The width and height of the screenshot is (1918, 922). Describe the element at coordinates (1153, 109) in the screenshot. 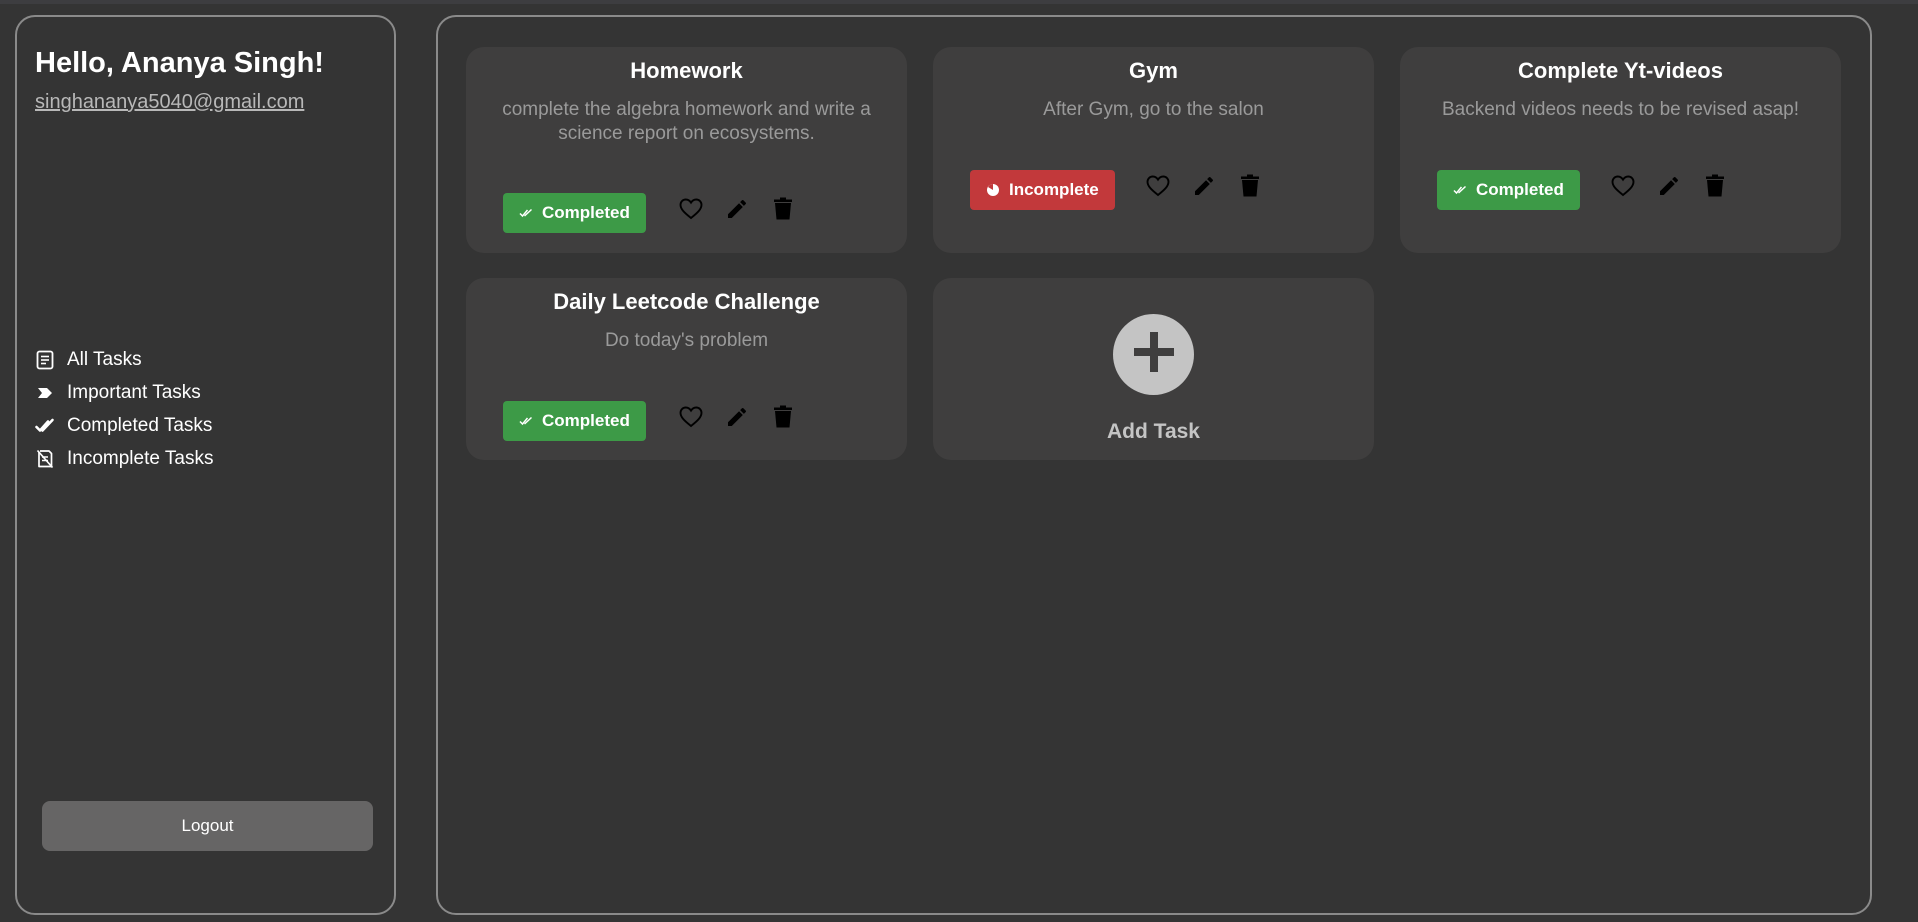

I see `task-description: After Gym, go to the salon` at that location.